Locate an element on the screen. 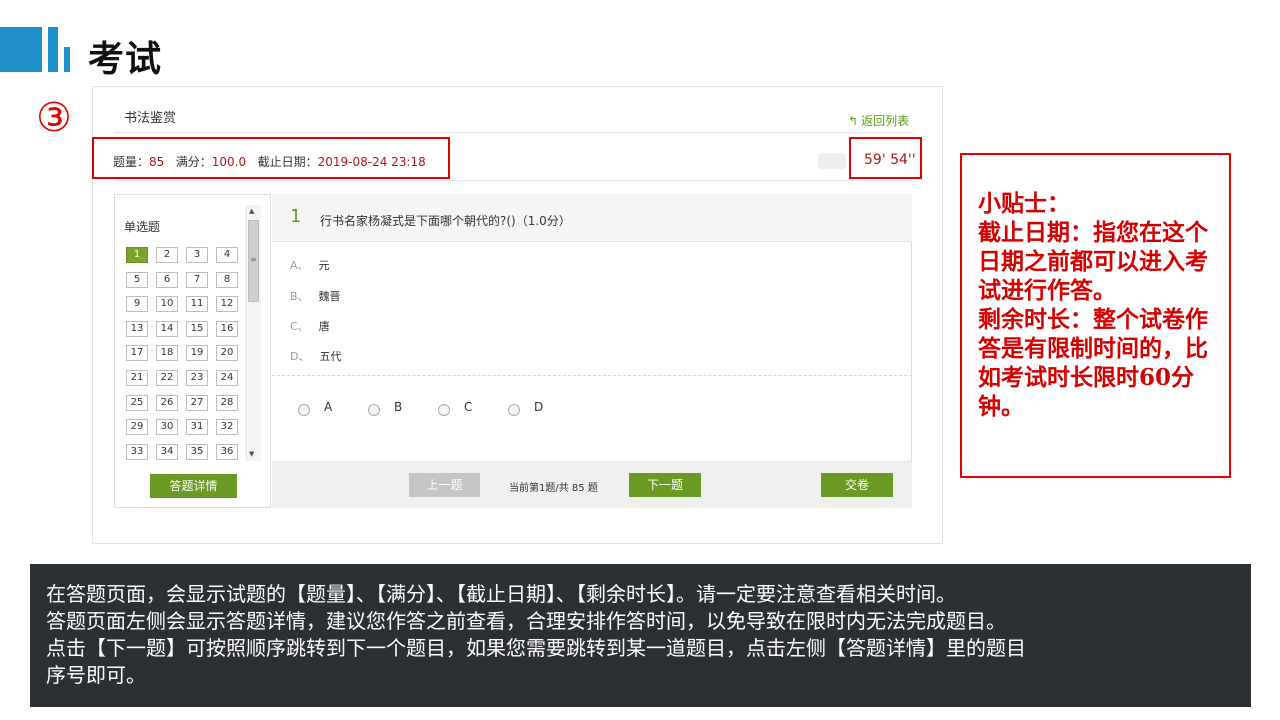 Image resolution: width=1280 pixels, height=720 pixels. question-number-button: 14 is located at coordinates (167, 328).